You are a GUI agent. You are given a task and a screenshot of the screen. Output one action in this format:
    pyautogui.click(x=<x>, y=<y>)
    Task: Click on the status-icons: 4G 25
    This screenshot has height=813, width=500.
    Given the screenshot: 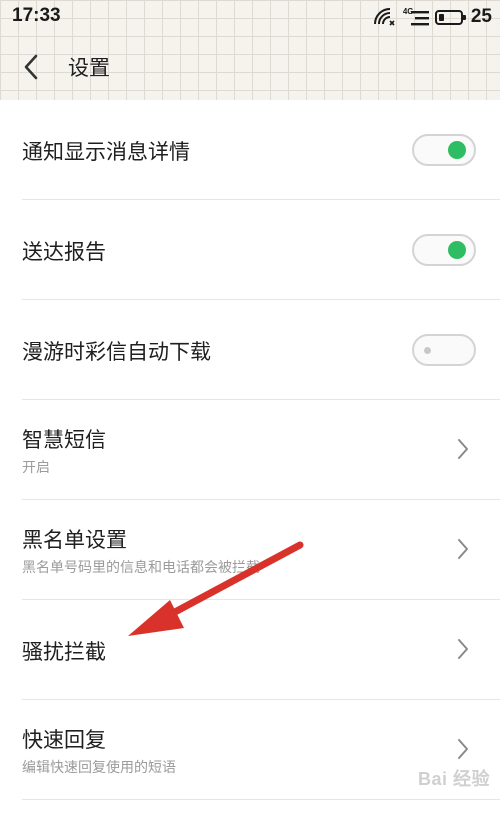 What is the action you would take?
    pyautogui.click(x=432, y=17)
    